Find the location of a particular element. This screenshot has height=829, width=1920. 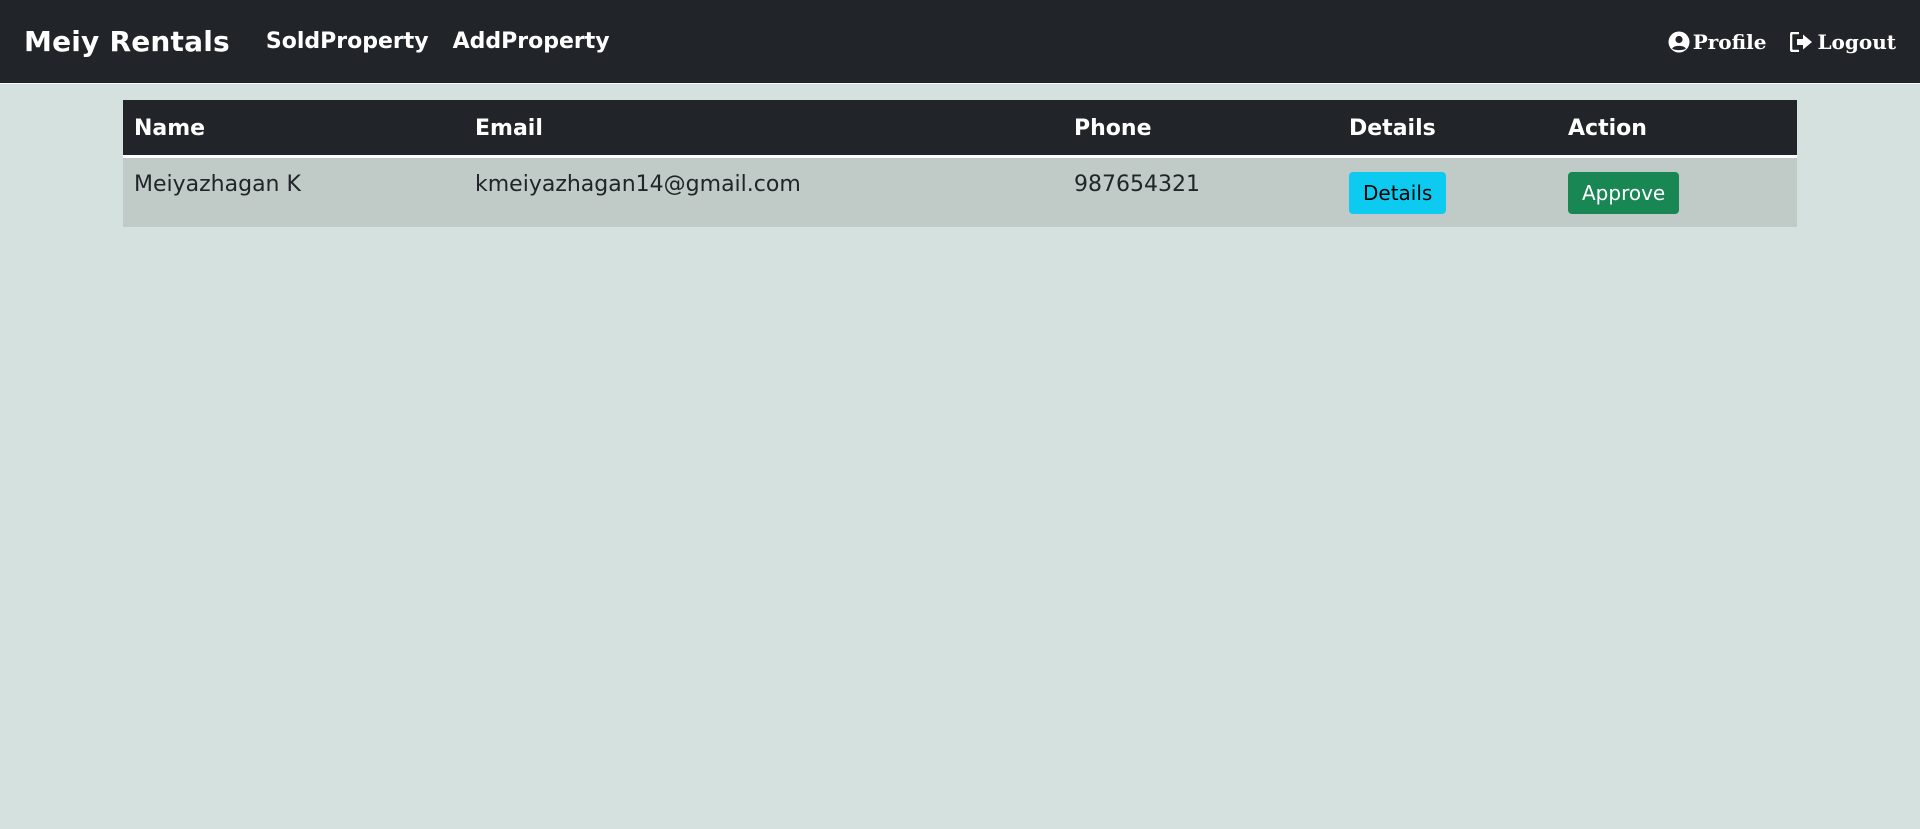

column-header-details: Details is located at coordinates (1447, 129).